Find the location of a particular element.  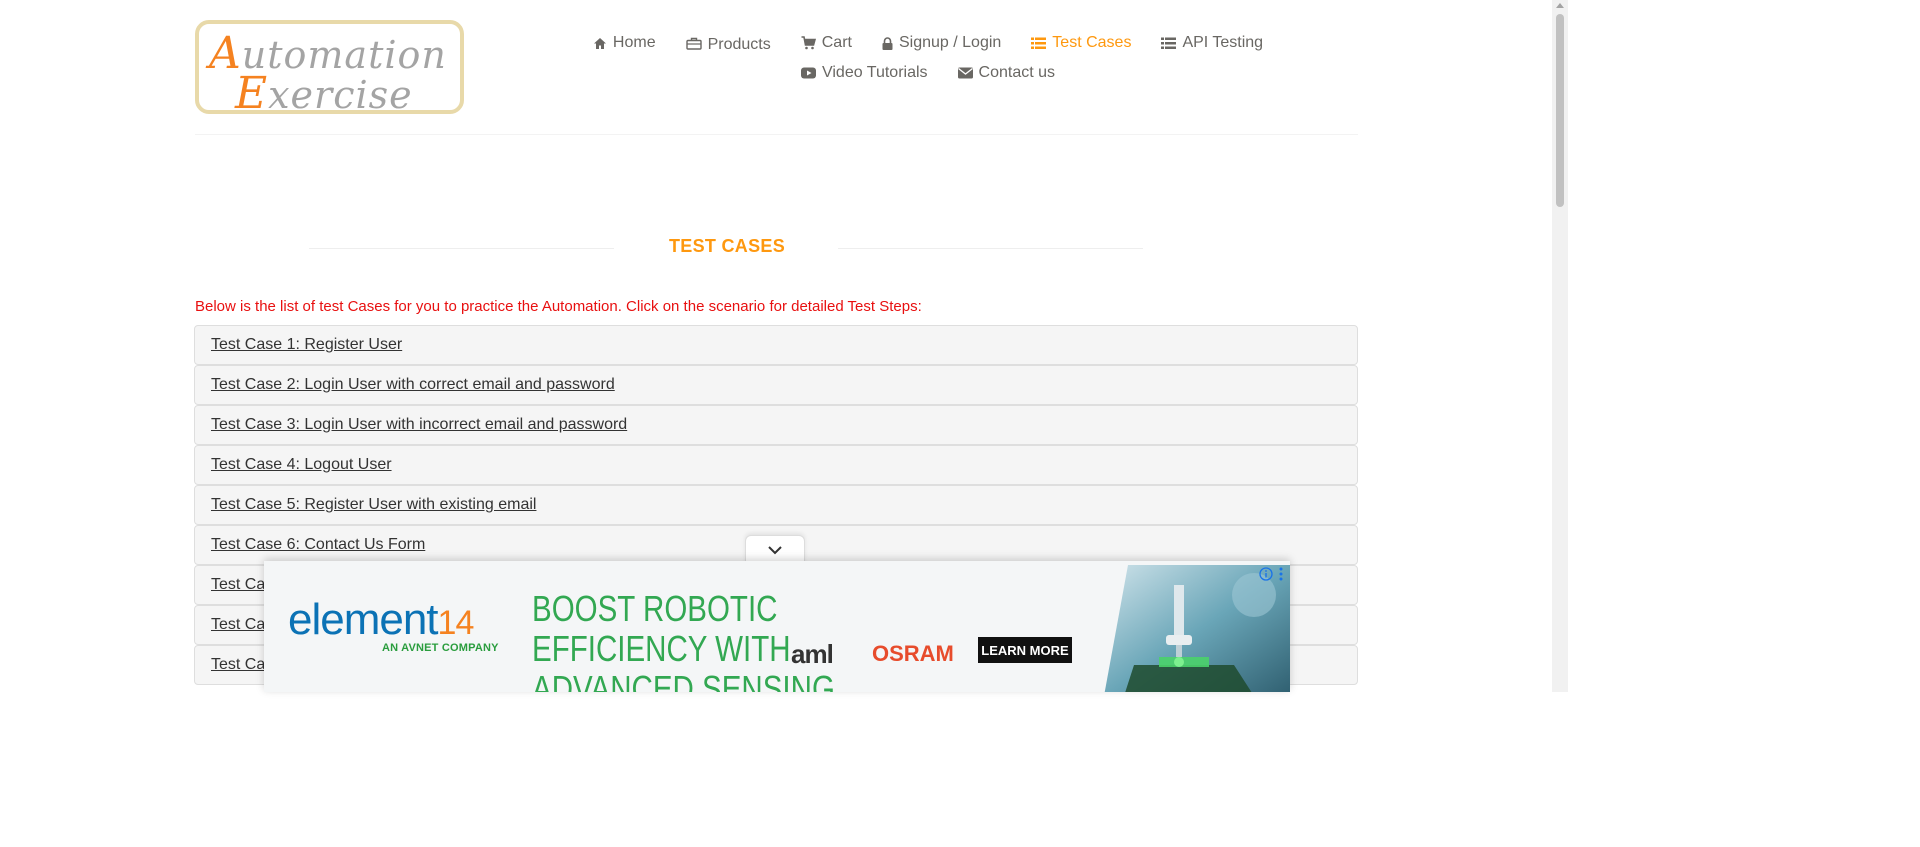

ad-more-options-icon is located at coordinates (1281, 574).